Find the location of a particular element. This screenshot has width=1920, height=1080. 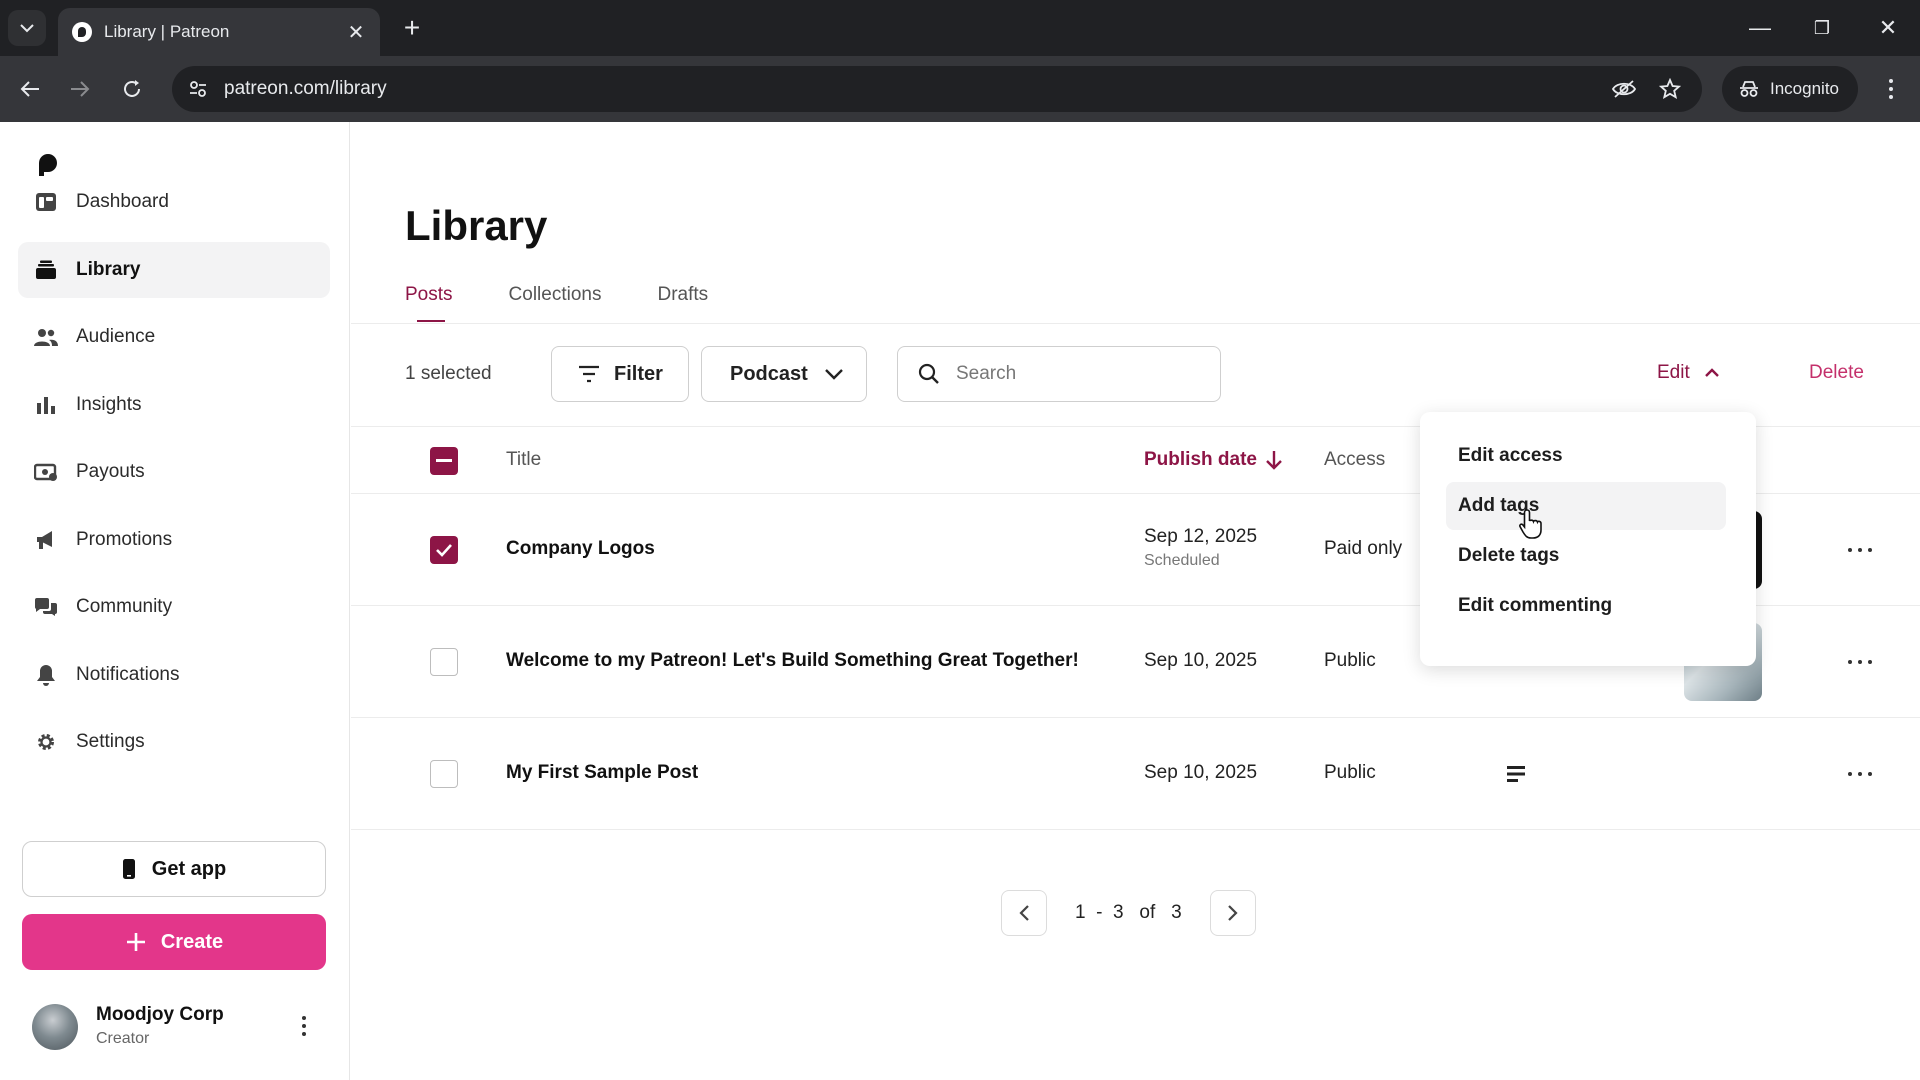

browser-tab: Library | Patreon ✕ is located at coordinates (219, 32).